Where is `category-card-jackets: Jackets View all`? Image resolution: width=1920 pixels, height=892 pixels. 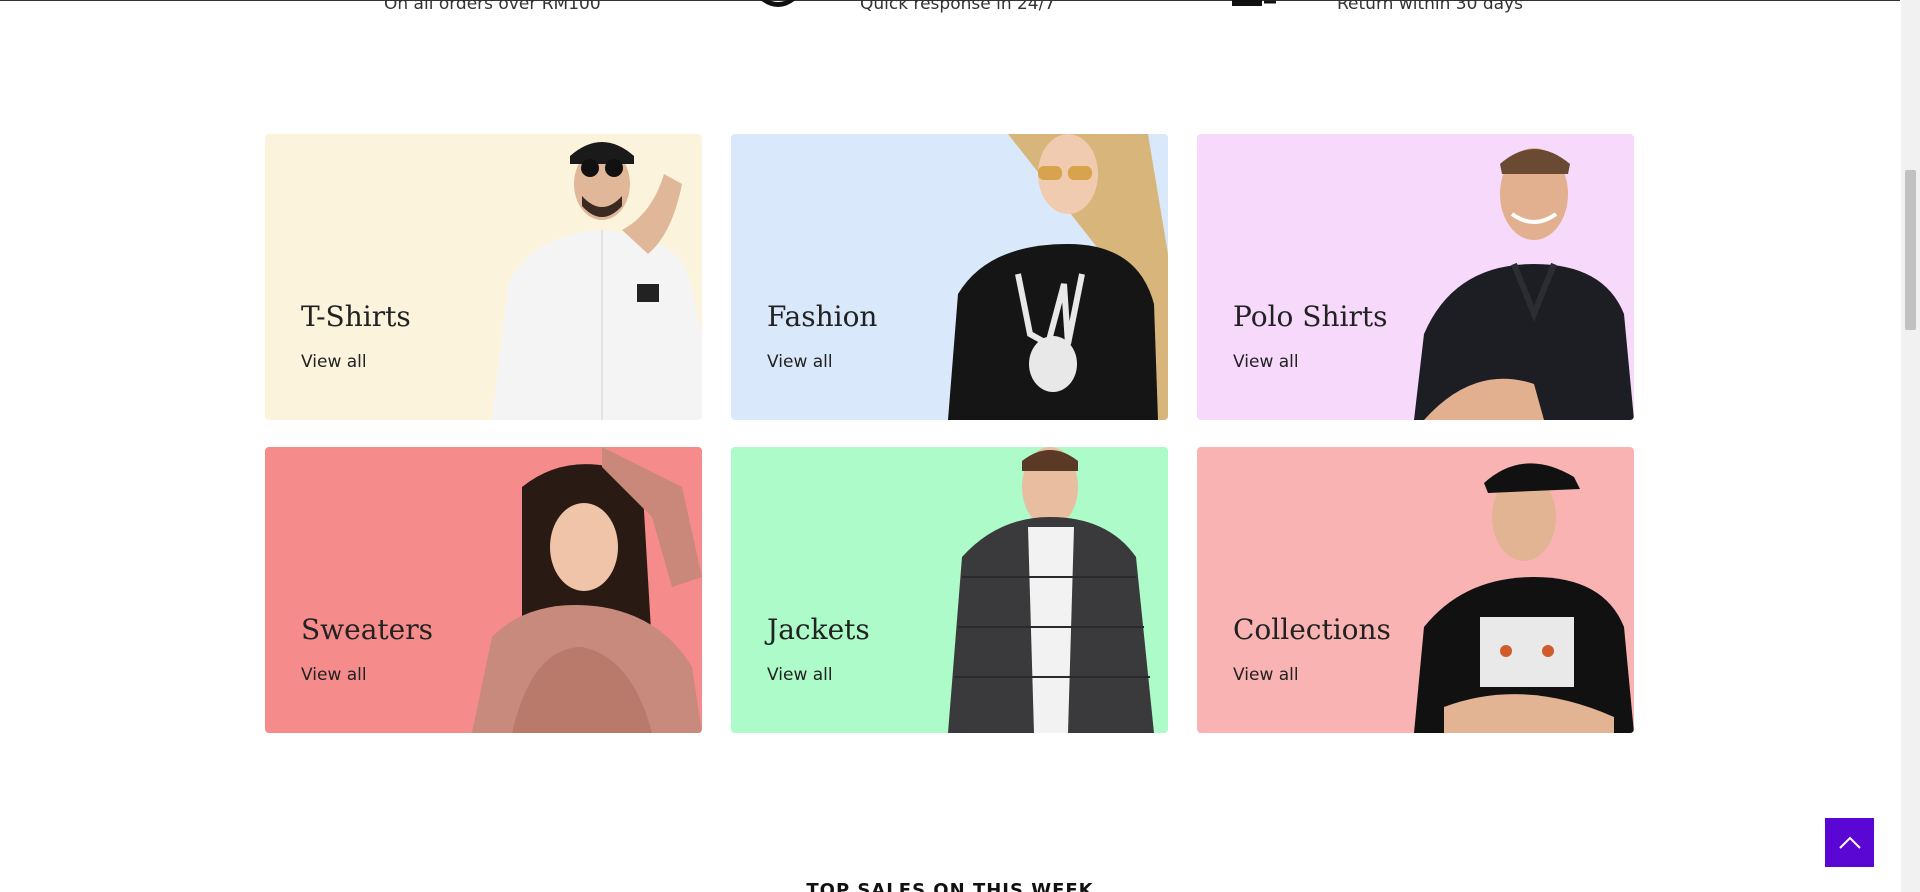 category-card-jackets: Jackets View all is located at coordinates (949, 590).